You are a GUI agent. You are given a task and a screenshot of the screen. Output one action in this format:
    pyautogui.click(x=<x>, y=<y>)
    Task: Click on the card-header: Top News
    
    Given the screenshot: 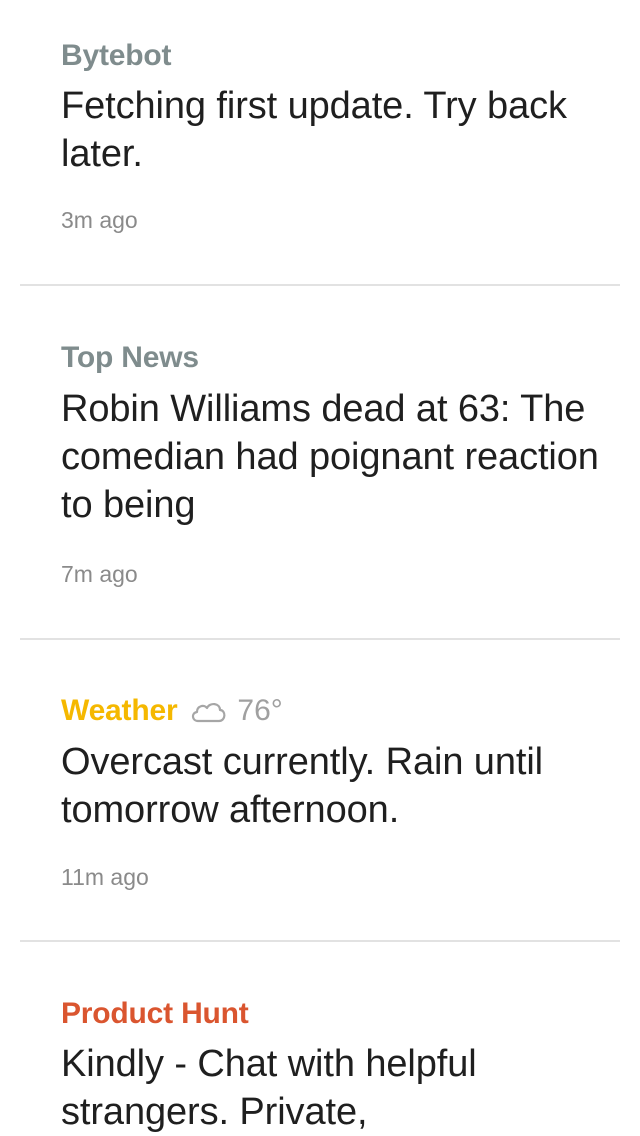 What is the action you would take?
    pyautogui.click(x=130, y=358)
    